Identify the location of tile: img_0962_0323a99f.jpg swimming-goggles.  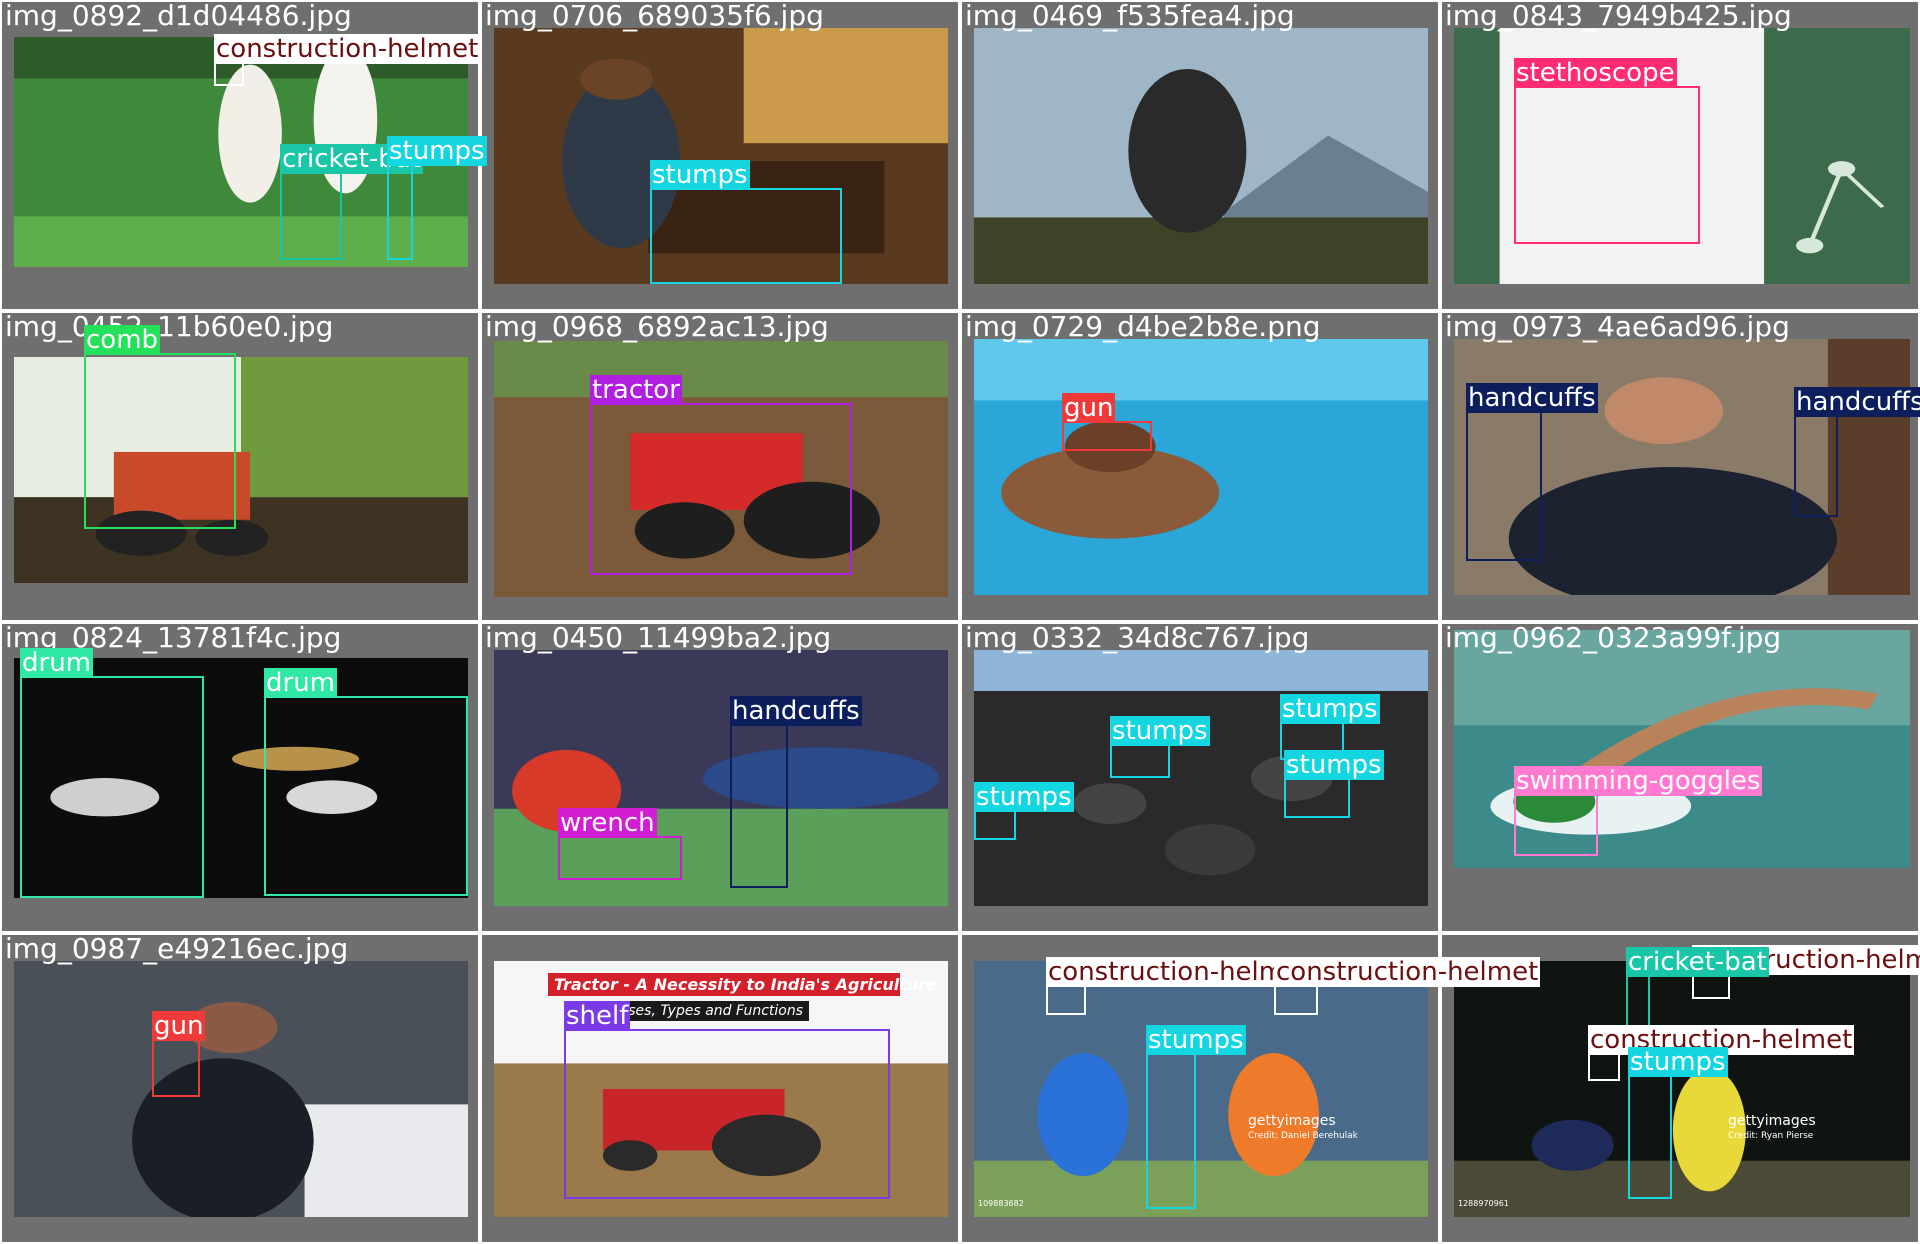
(1680, 777).